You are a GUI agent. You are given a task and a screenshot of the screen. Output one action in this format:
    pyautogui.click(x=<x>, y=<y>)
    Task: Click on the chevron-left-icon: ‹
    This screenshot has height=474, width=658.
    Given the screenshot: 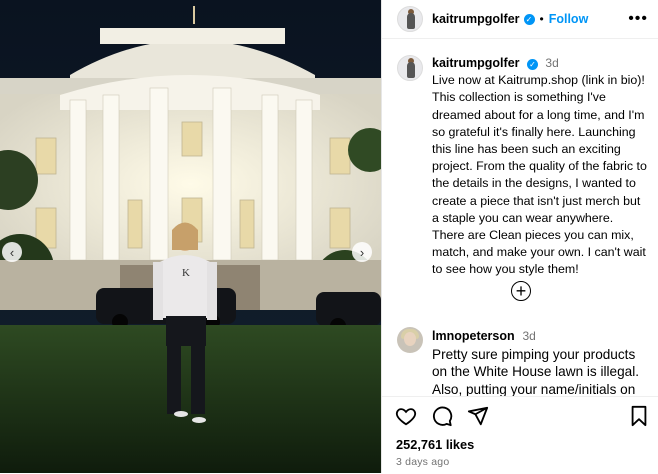 What is the action you would take?
    pyautogui.click(x=12, y=252)
    